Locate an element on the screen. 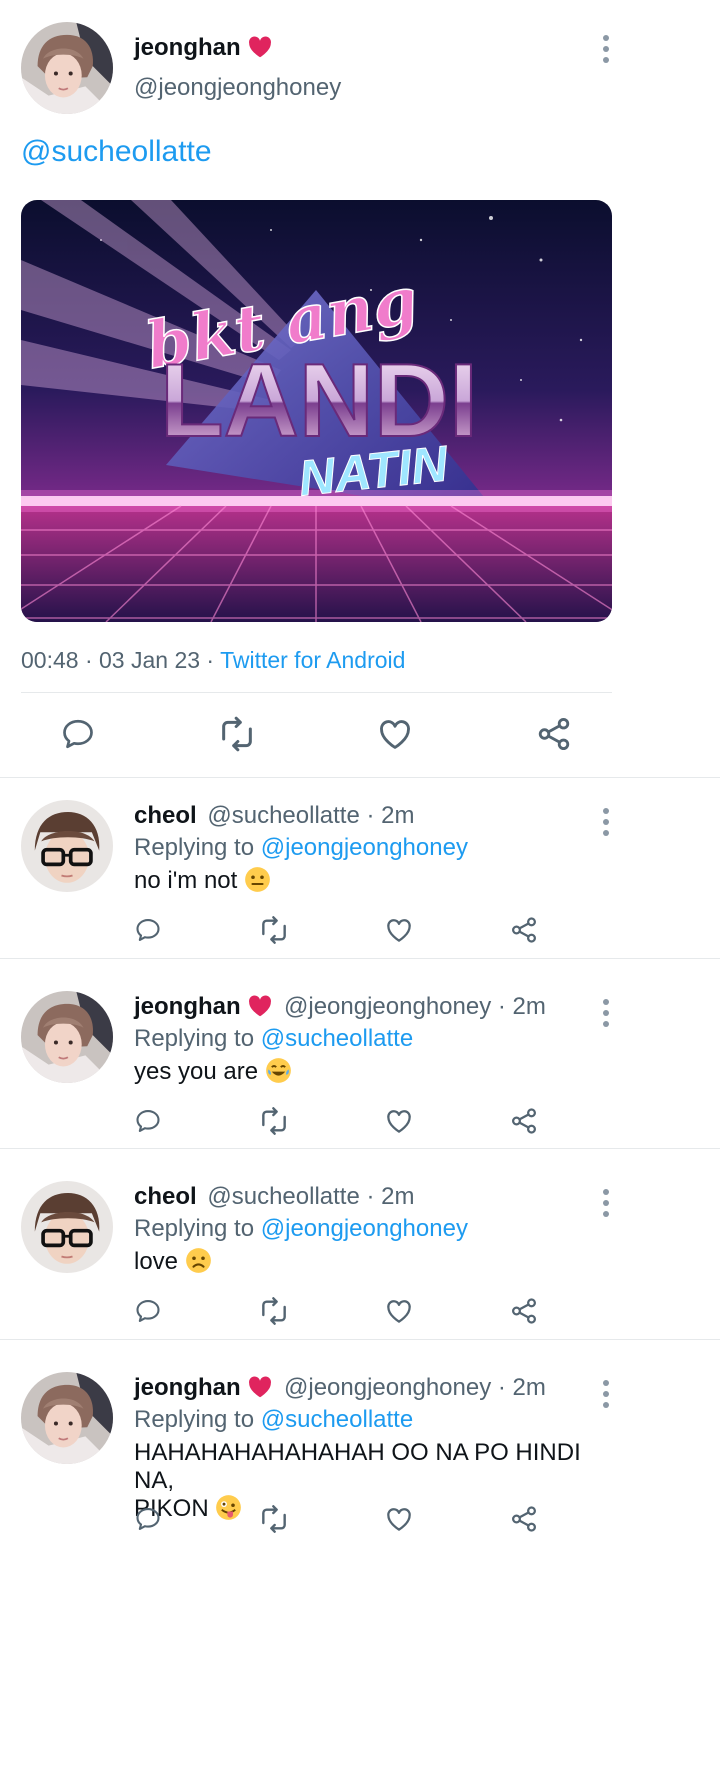  tweet-text-mention: @sucheollatte is located at coordinates (116, 152).